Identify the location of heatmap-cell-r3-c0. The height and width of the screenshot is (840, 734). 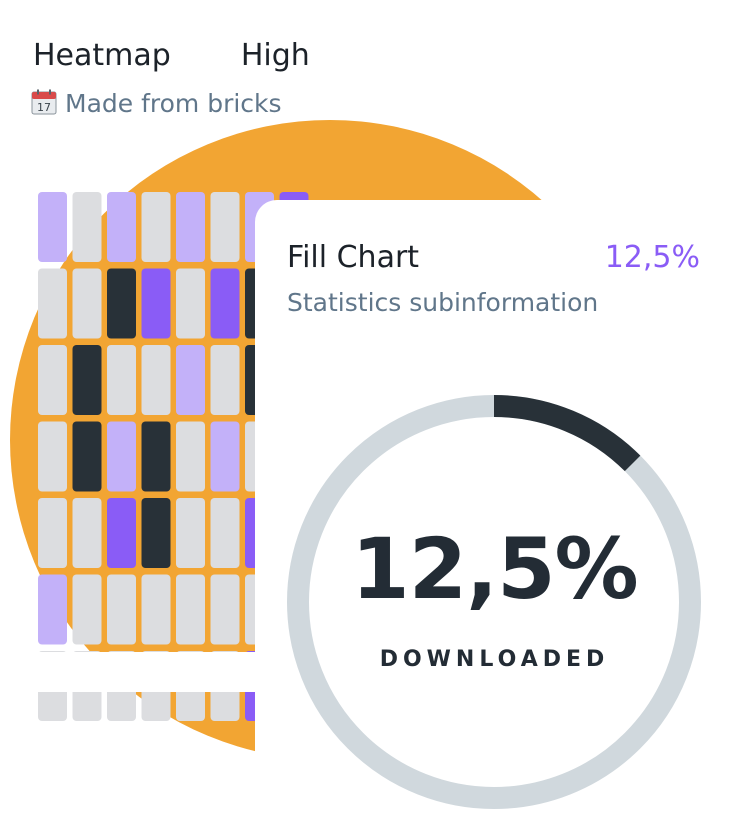
(52, 456).